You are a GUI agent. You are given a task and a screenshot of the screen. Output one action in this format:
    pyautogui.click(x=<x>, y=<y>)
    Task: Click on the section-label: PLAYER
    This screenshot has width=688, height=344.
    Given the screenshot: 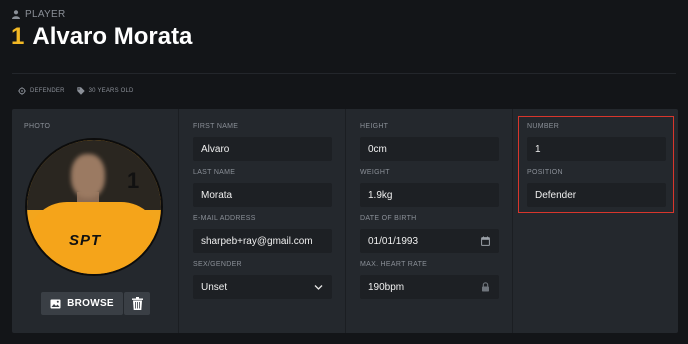 What is the action you would take?
    pyautogui.click(x=39, y=14)
    